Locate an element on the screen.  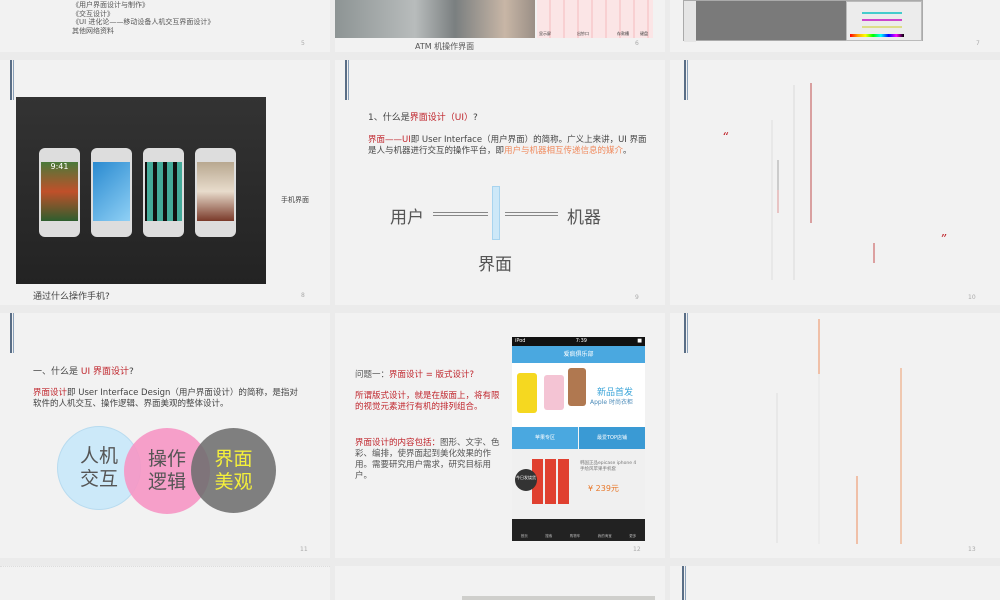
vertical-text-gray is located at coordinates (778, 175).